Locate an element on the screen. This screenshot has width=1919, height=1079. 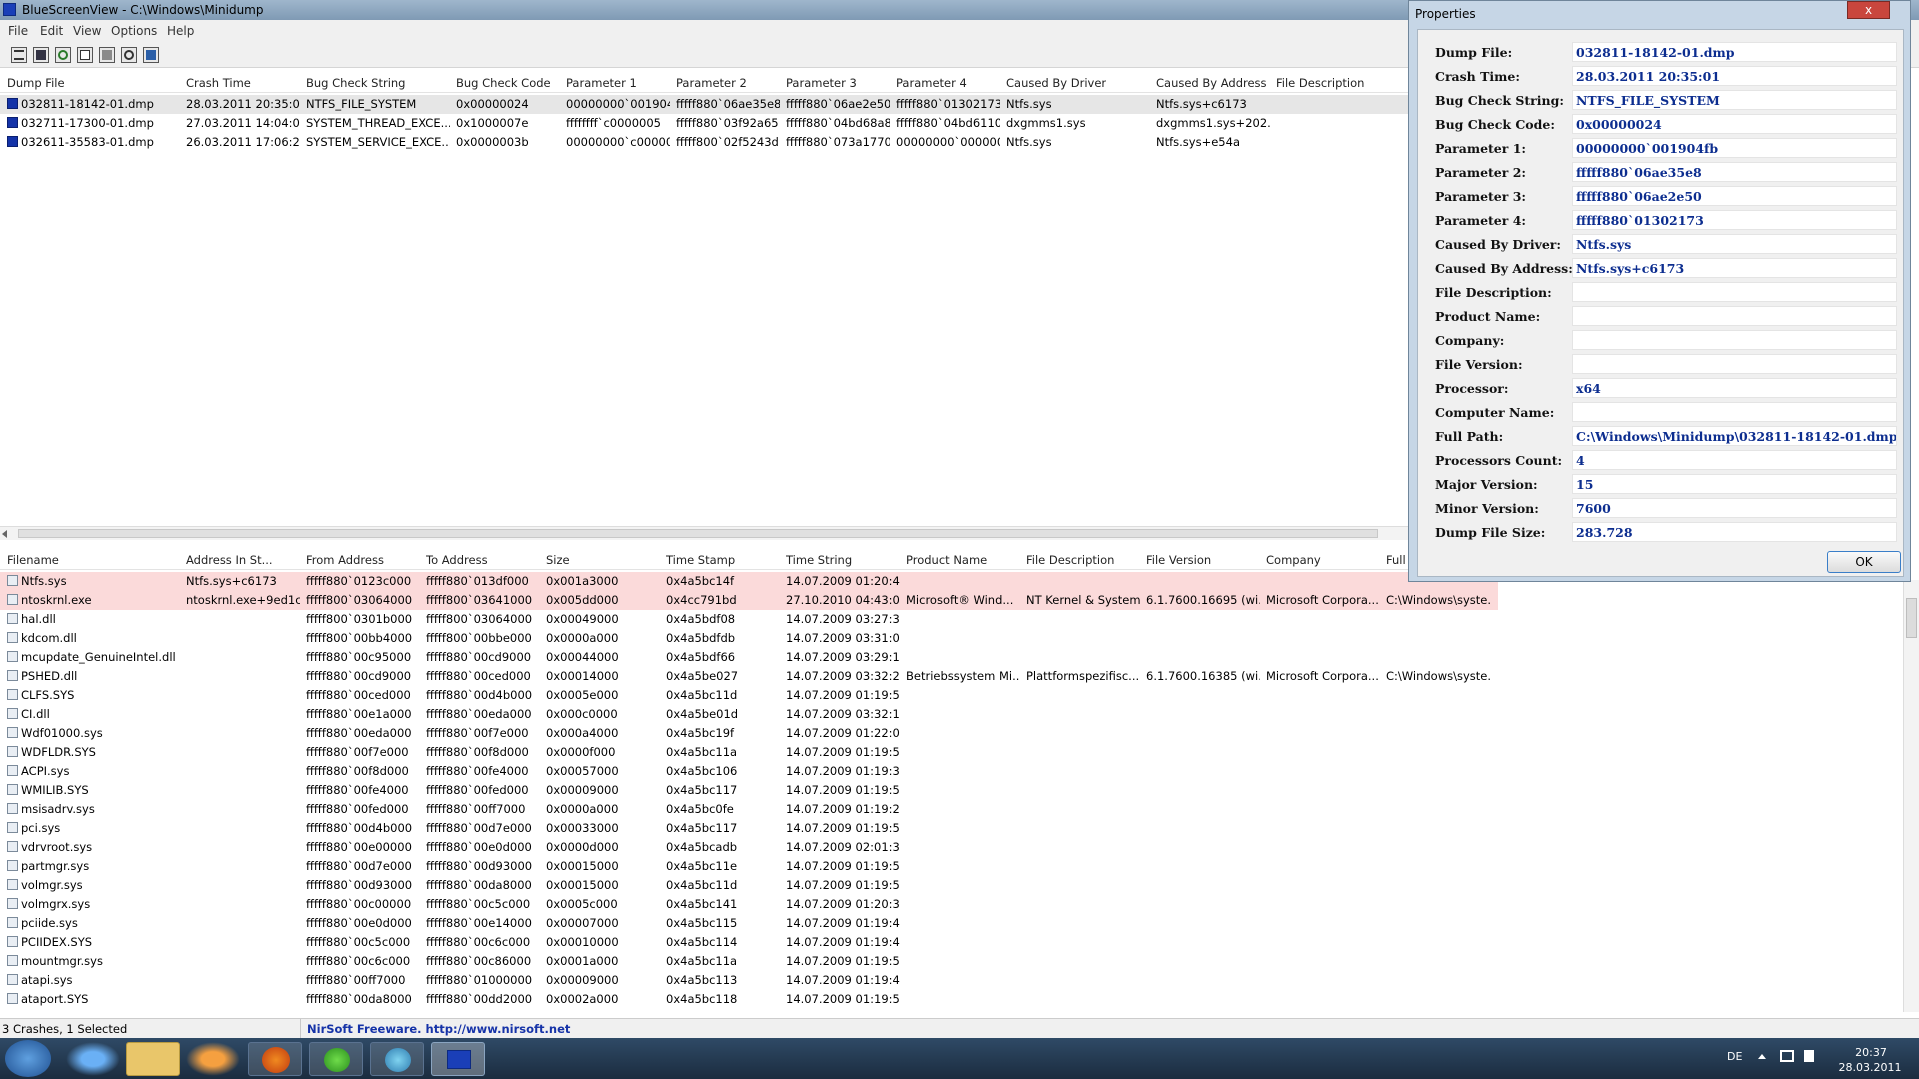
column-header-caused-by-address: Caused By Address is located at coordinates (1211, 83).